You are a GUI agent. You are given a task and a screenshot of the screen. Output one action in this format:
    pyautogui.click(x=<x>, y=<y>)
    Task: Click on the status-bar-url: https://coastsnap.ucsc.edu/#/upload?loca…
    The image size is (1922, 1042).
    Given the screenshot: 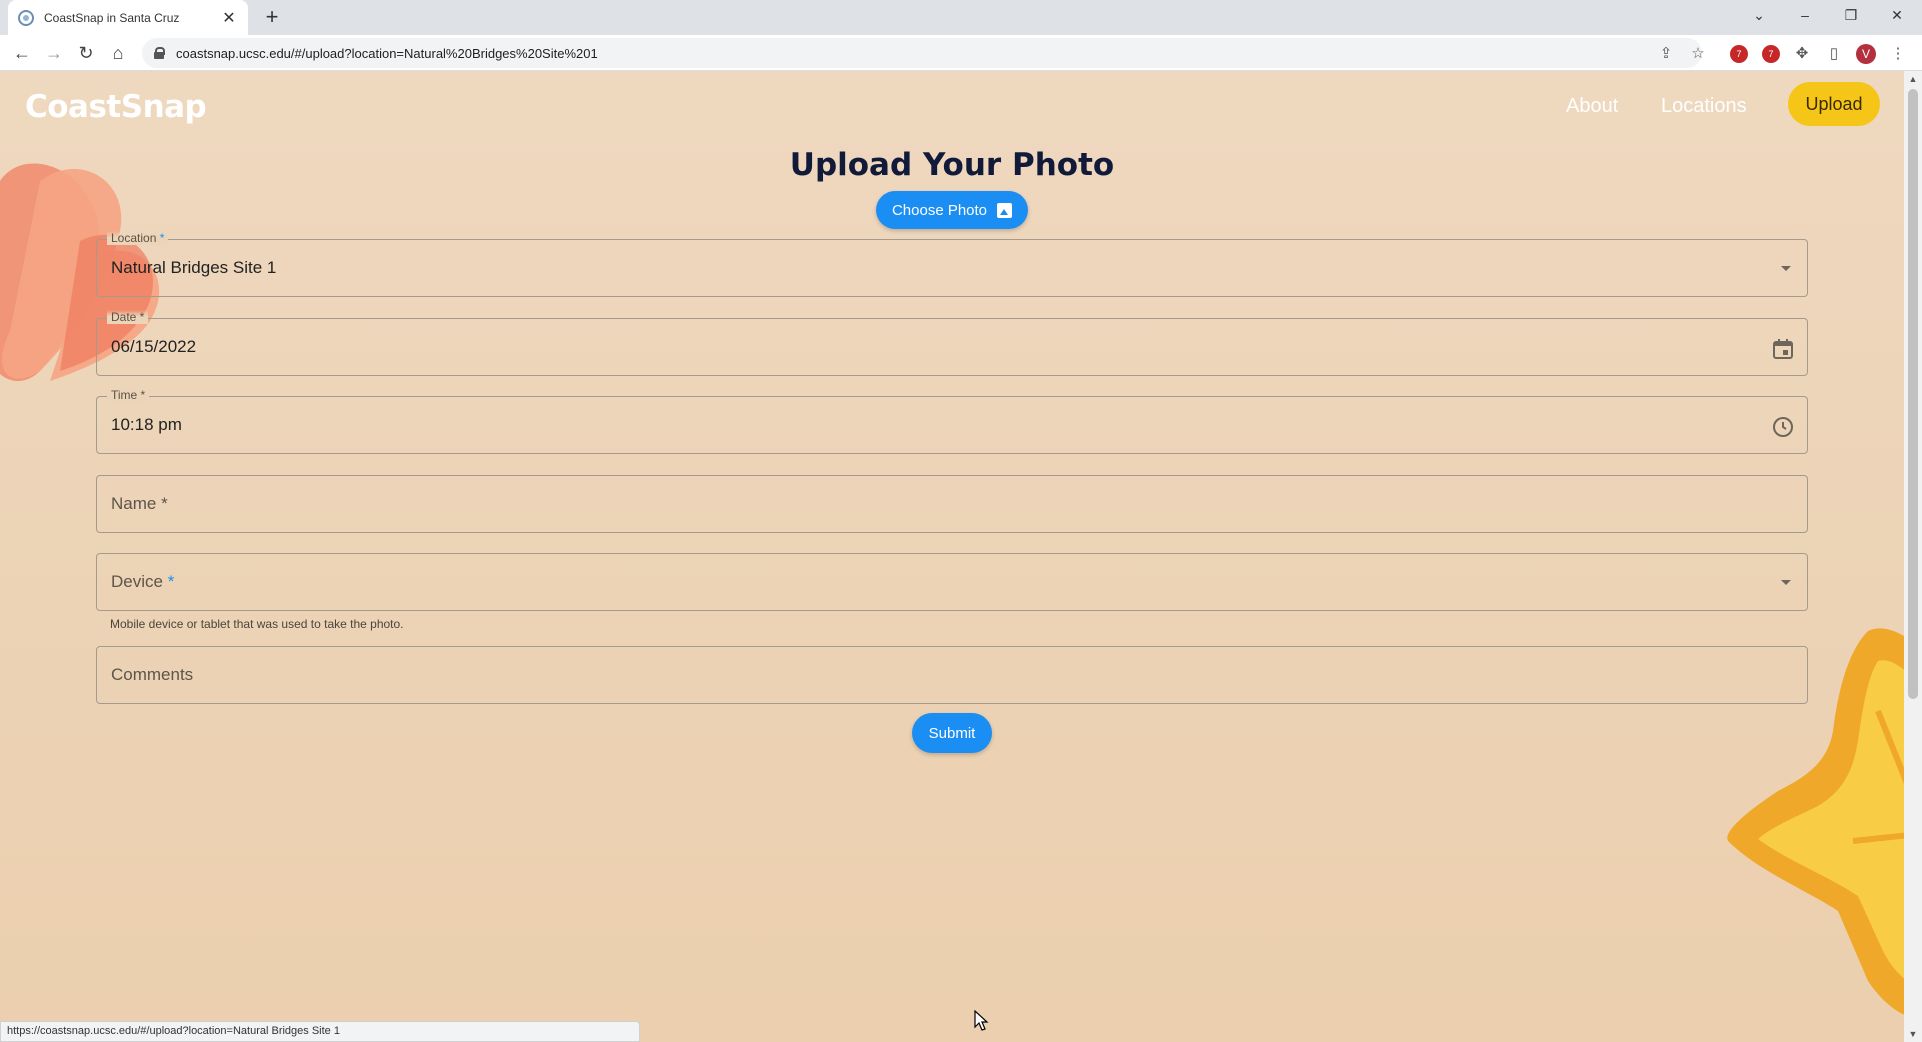 What is the action you would take?
    pyautogui.click(x=320, y=1031)
    